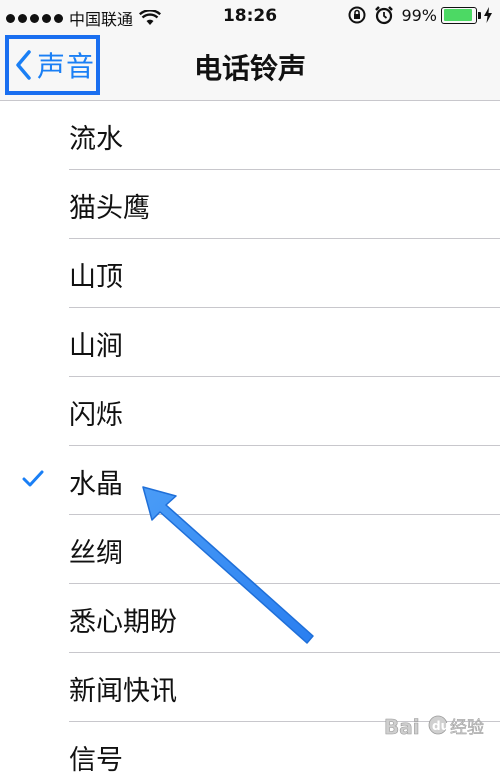 This screenshot has height=782, width=500. What do you see at coordinates (402, 727) in the screenshot?
I see `svg-text: Bai` at bounding box center [402, 727].